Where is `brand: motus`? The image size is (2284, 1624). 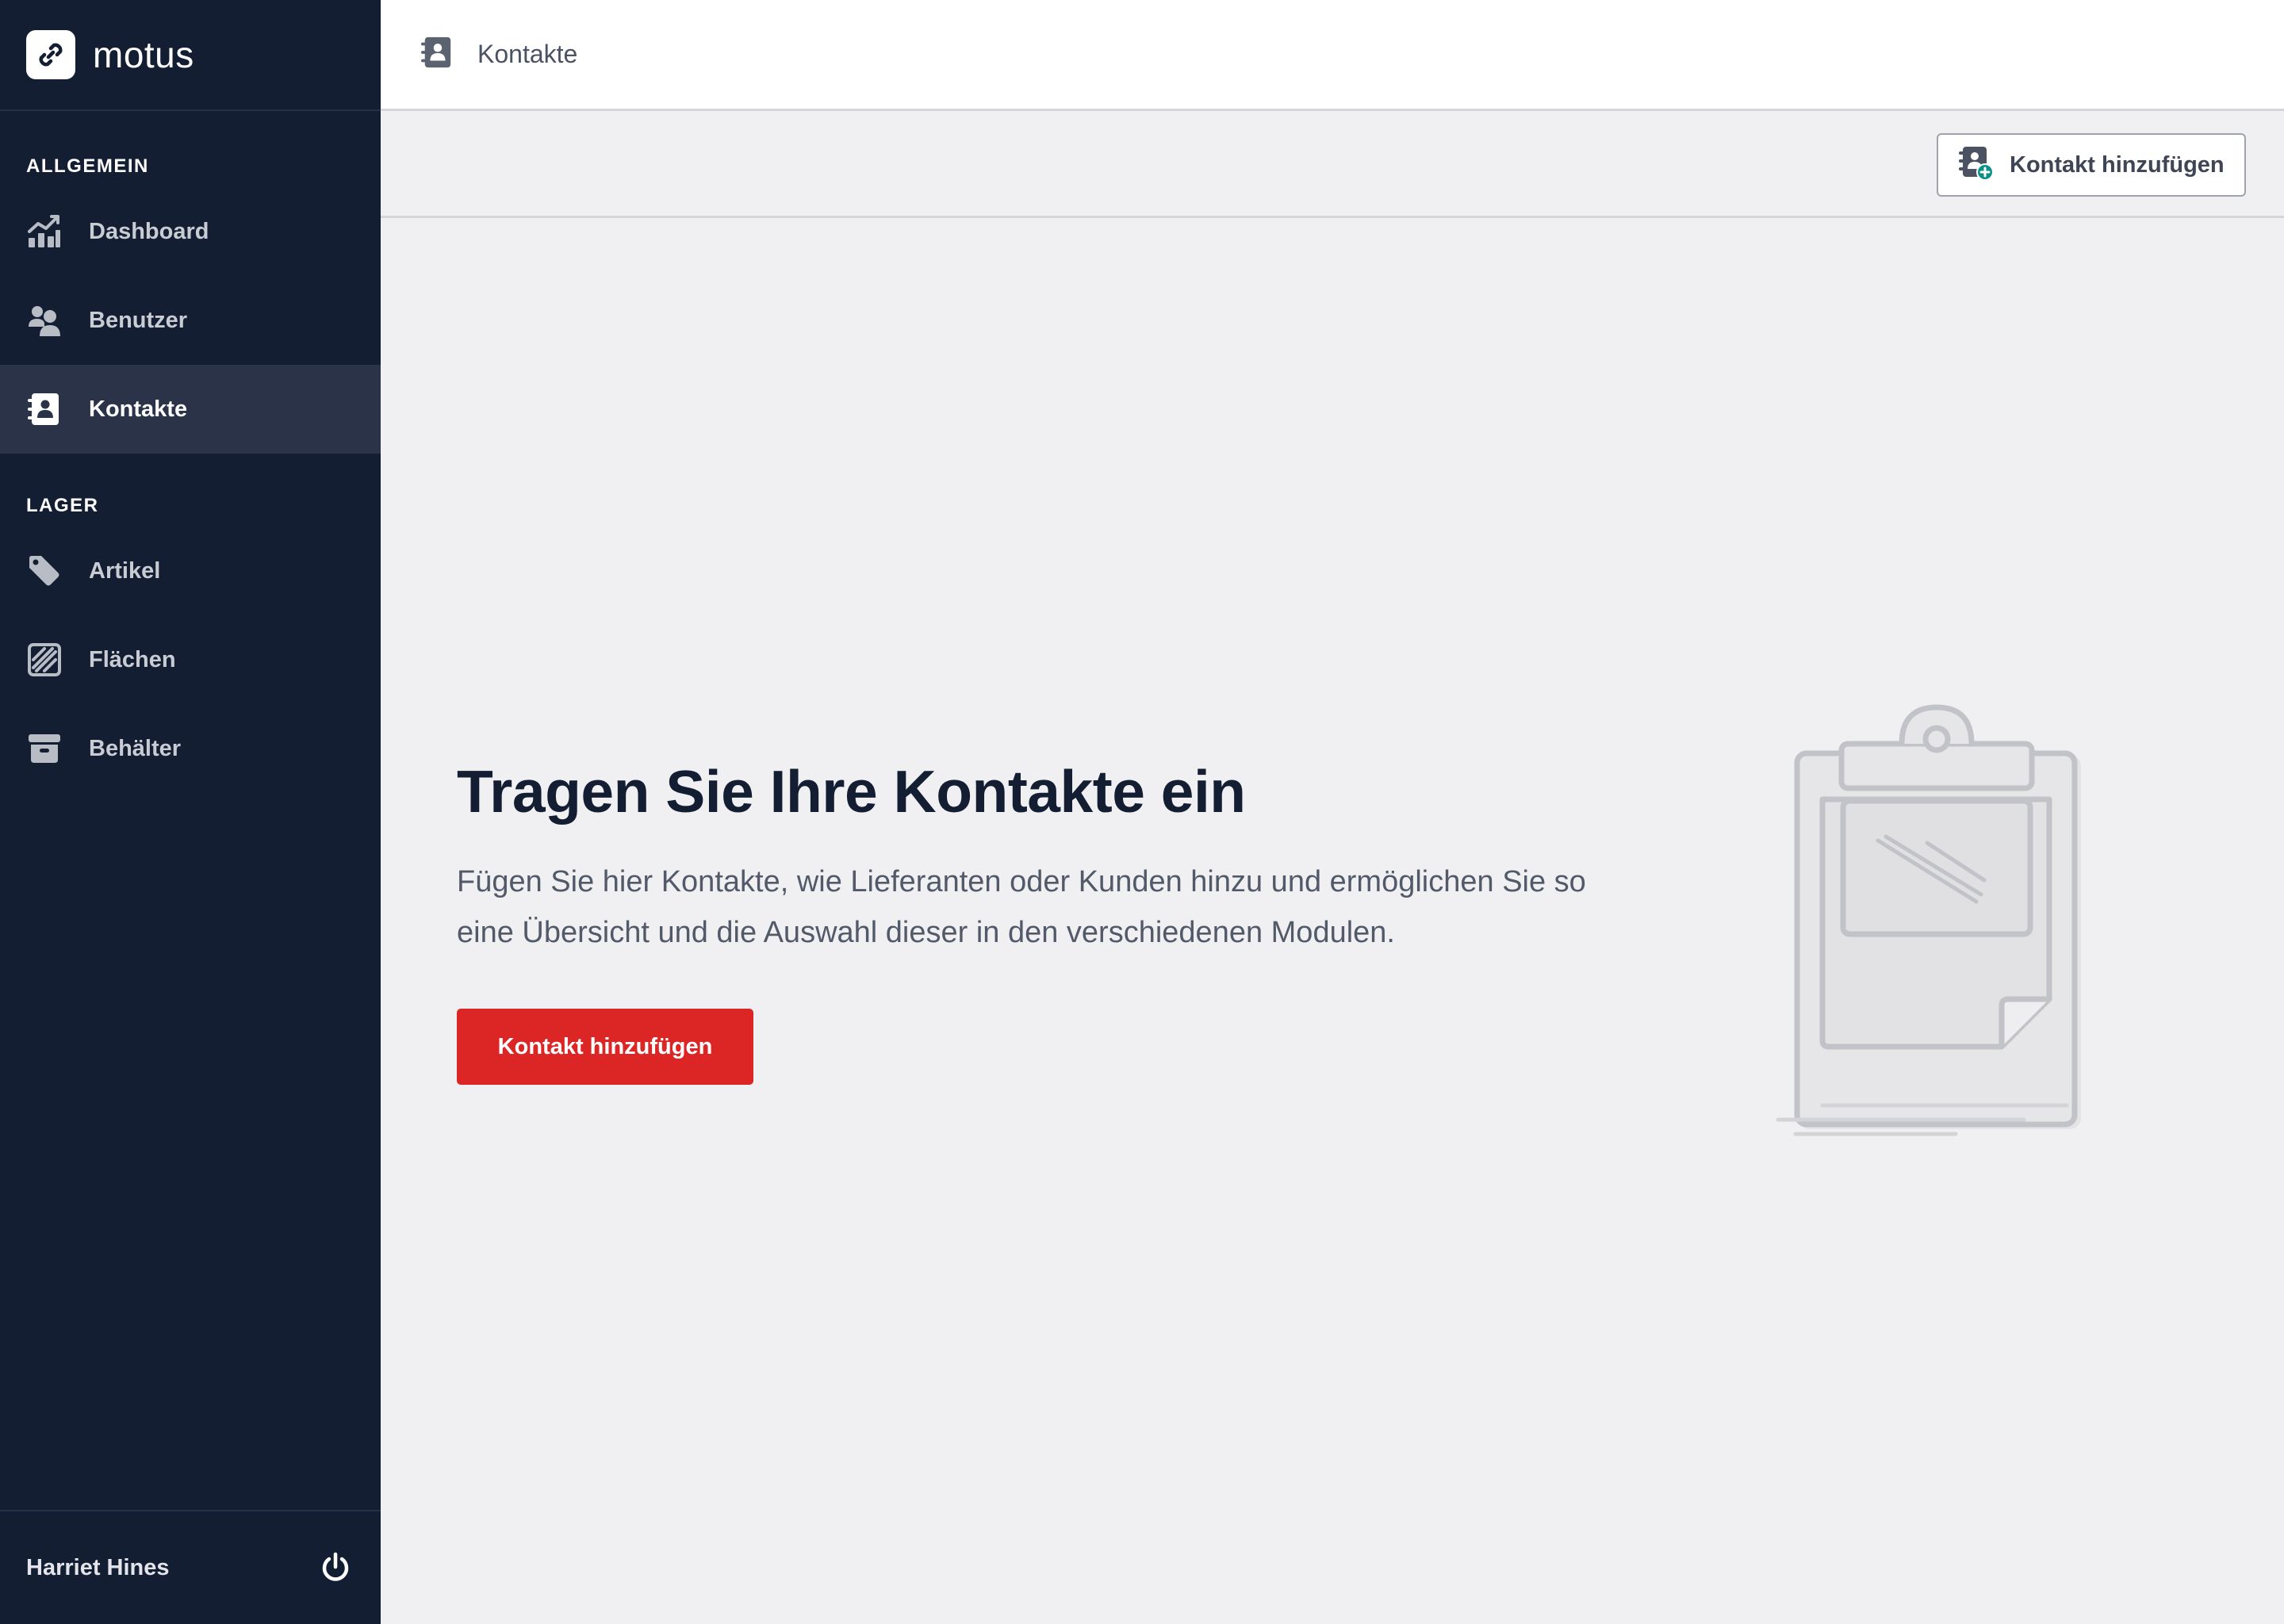
brand: motus is located at coordinates (190, 55).